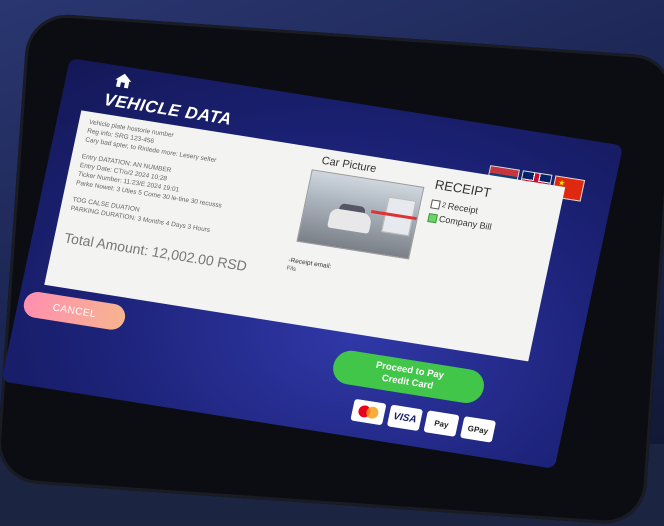 This screenshot has width=664, height=526. What do you see at coordinates (463, 188) in the screenshot?
I see `receipt-title: RECEIPT` at bounding box center [463, 188].